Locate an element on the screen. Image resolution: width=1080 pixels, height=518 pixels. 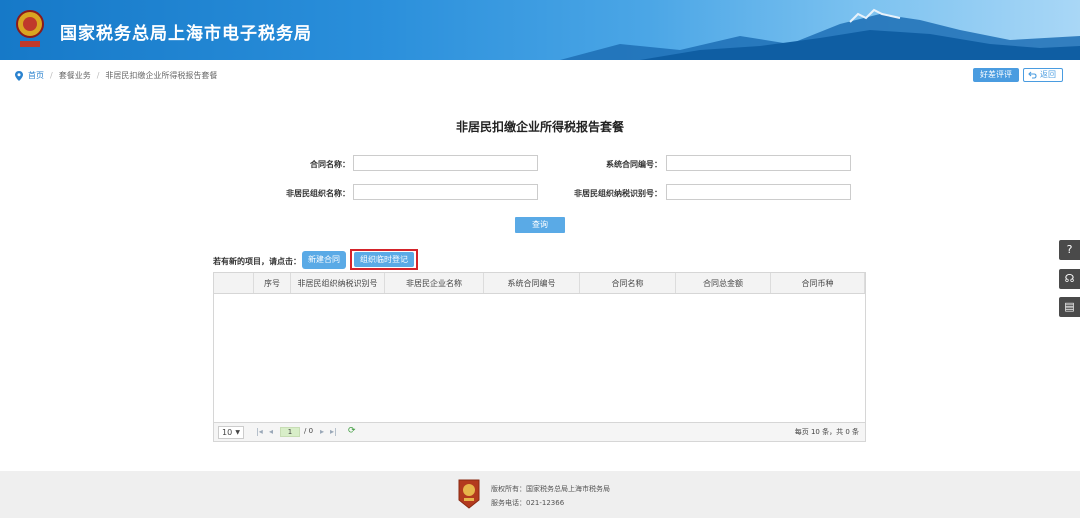
org-temp-register-button: 组织临时登记 is located at coordinates (384, 259).